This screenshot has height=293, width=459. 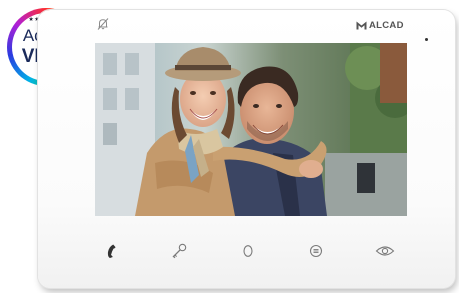 I want to click on menu-button, so click(x=316, y=251).